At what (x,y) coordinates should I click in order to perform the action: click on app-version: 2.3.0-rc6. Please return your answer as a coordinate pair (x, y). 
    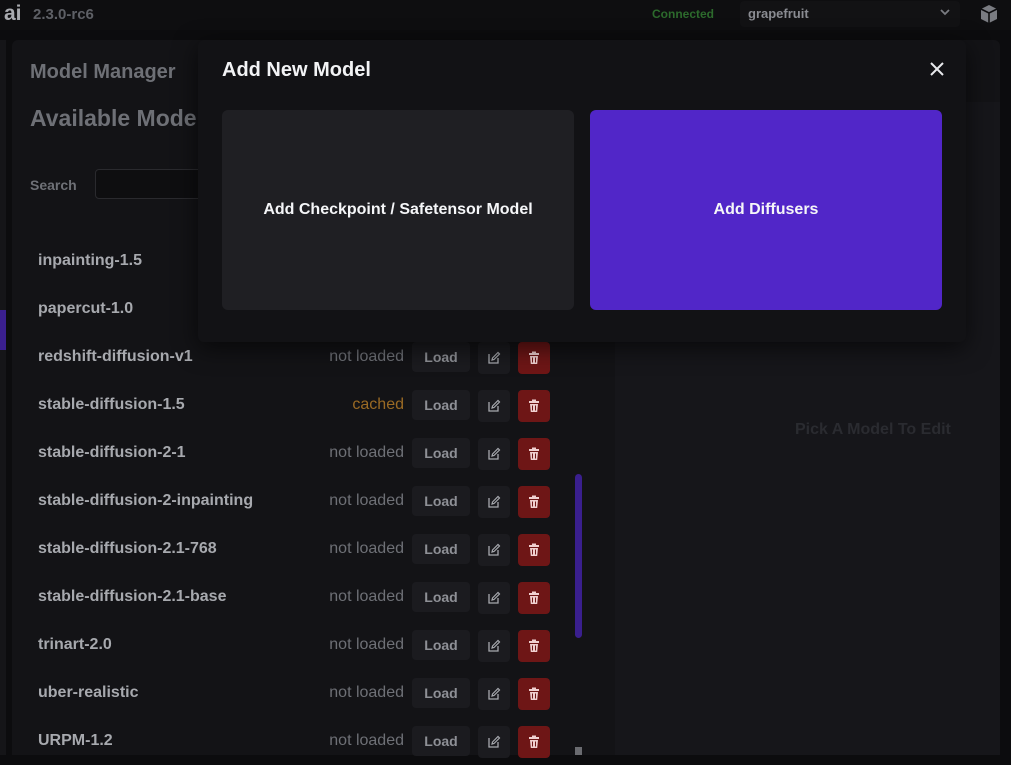
    Looking at the image, I should click on (63, 14).